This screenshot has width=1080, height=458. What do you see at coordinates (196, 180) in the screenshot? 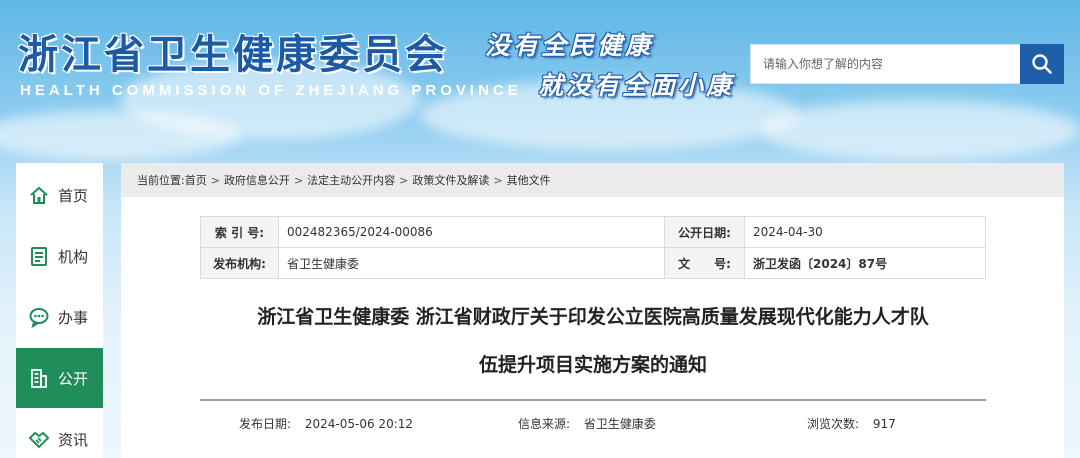
I see `breadcrumb-link: 首页` at bounding box center [196, 180].